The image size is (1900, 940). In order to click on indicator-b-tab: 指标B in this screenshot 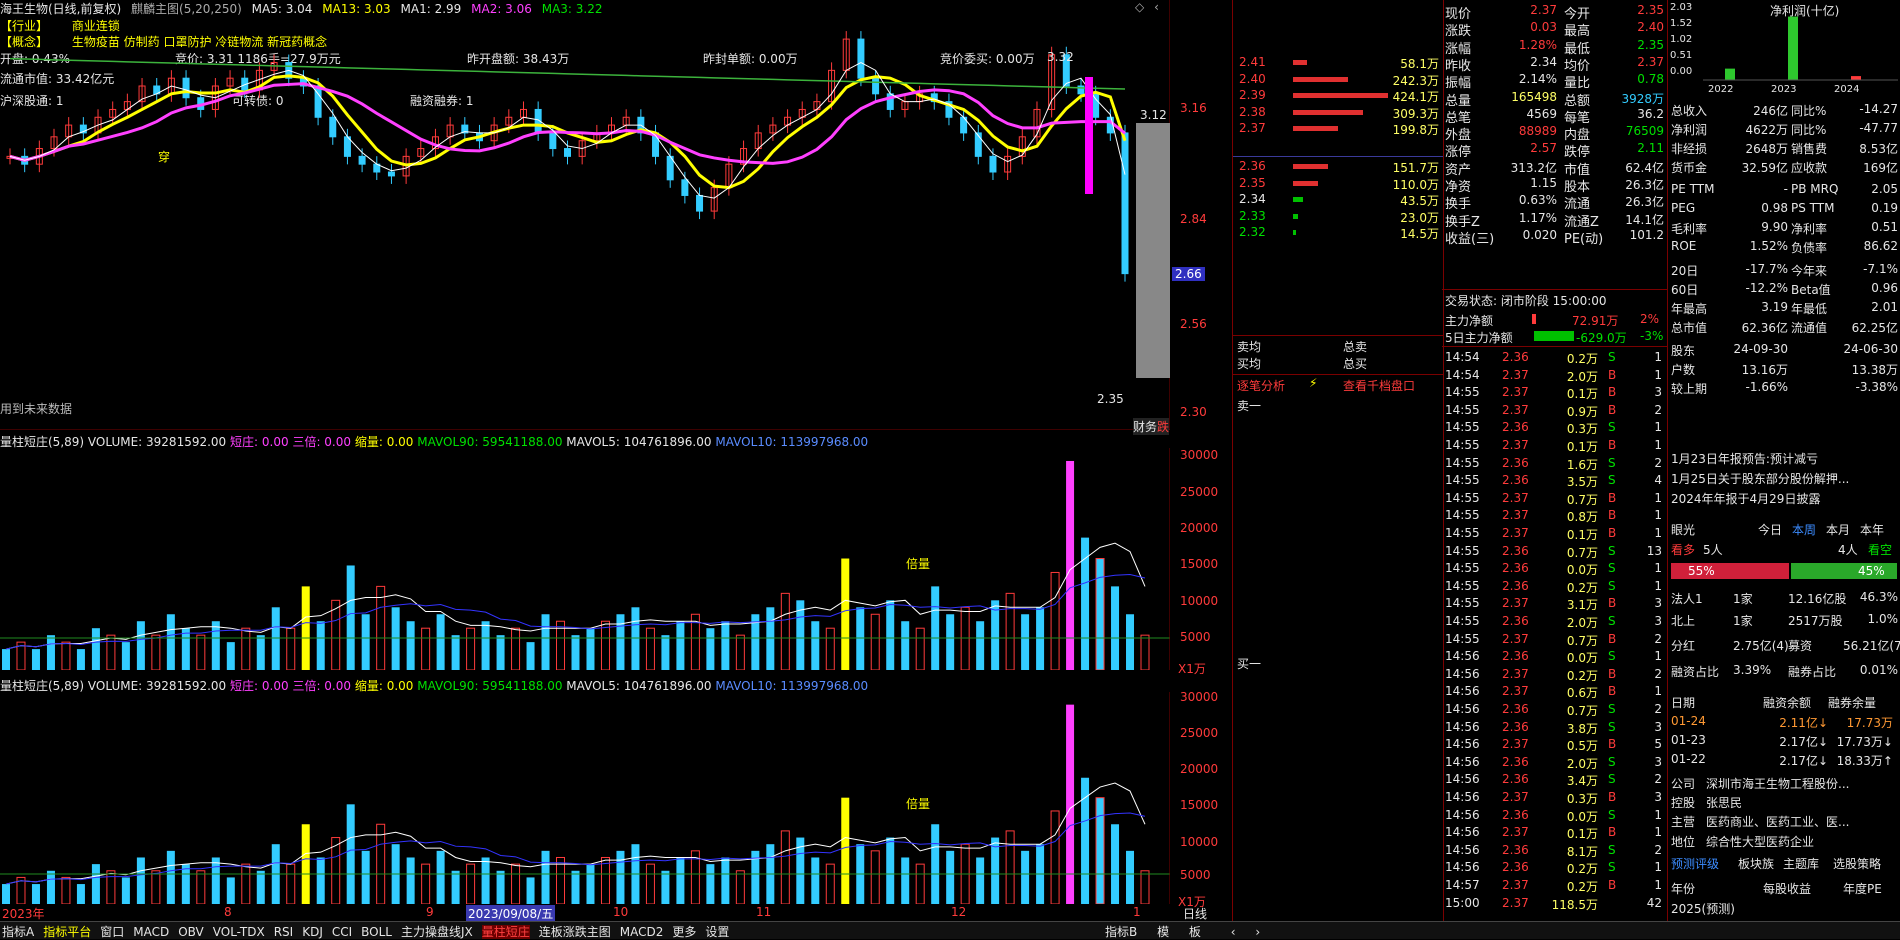, I will do `click(1121, 932)`.